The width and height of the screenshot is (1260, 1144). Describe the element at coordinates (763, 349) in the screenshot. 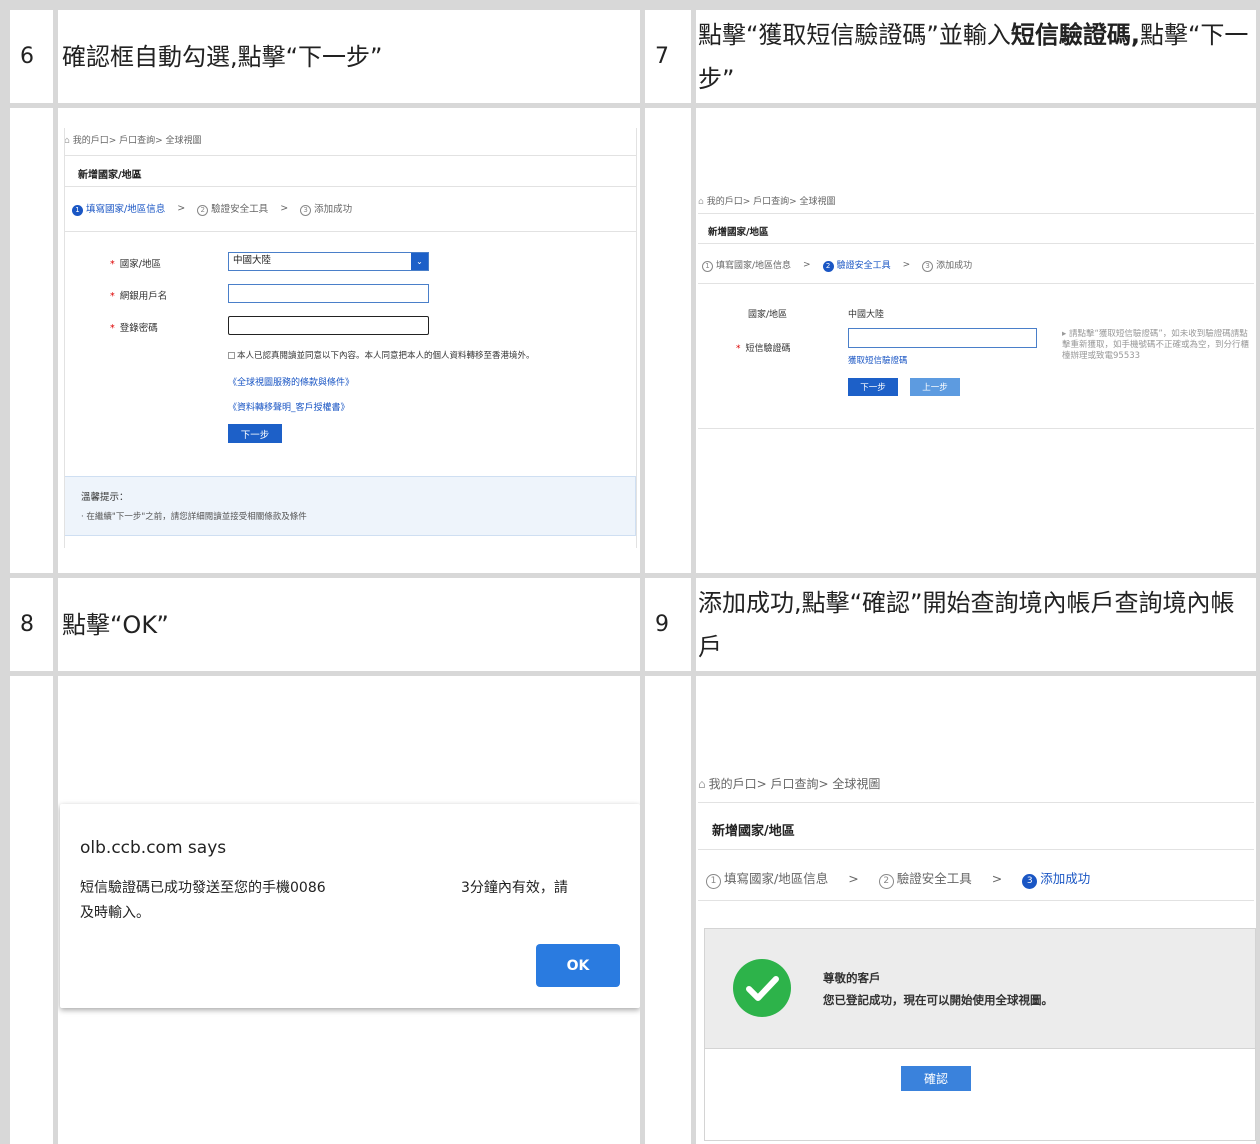

I see `sms-label: * 短信驗證碼` at that location.